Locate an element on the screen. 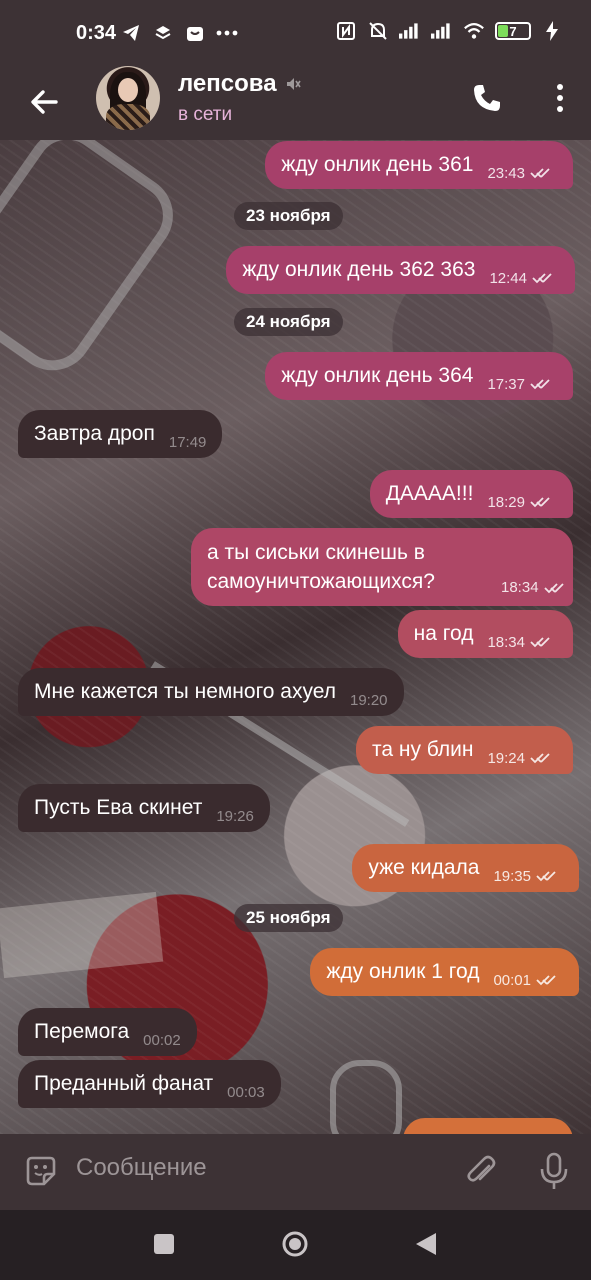  chat-header: лепсова в сети is located at coordinates (295, 103).